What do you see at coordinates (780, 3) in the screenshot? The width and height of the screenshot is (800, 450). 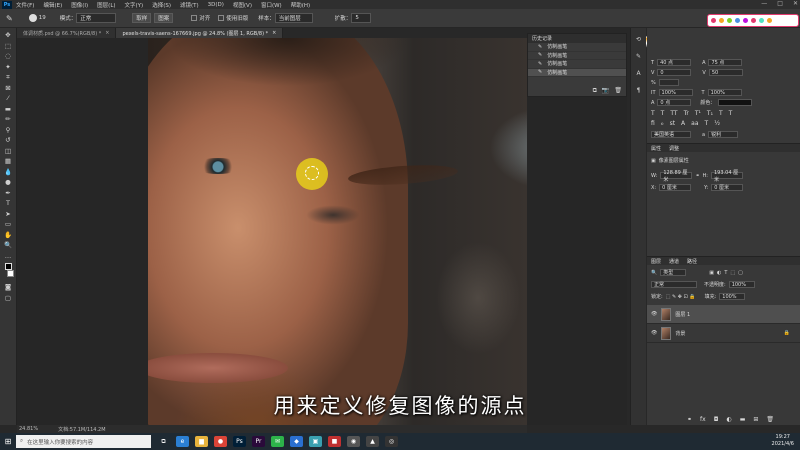 I see `maximize-button: □` at bounding box center [780, 3].